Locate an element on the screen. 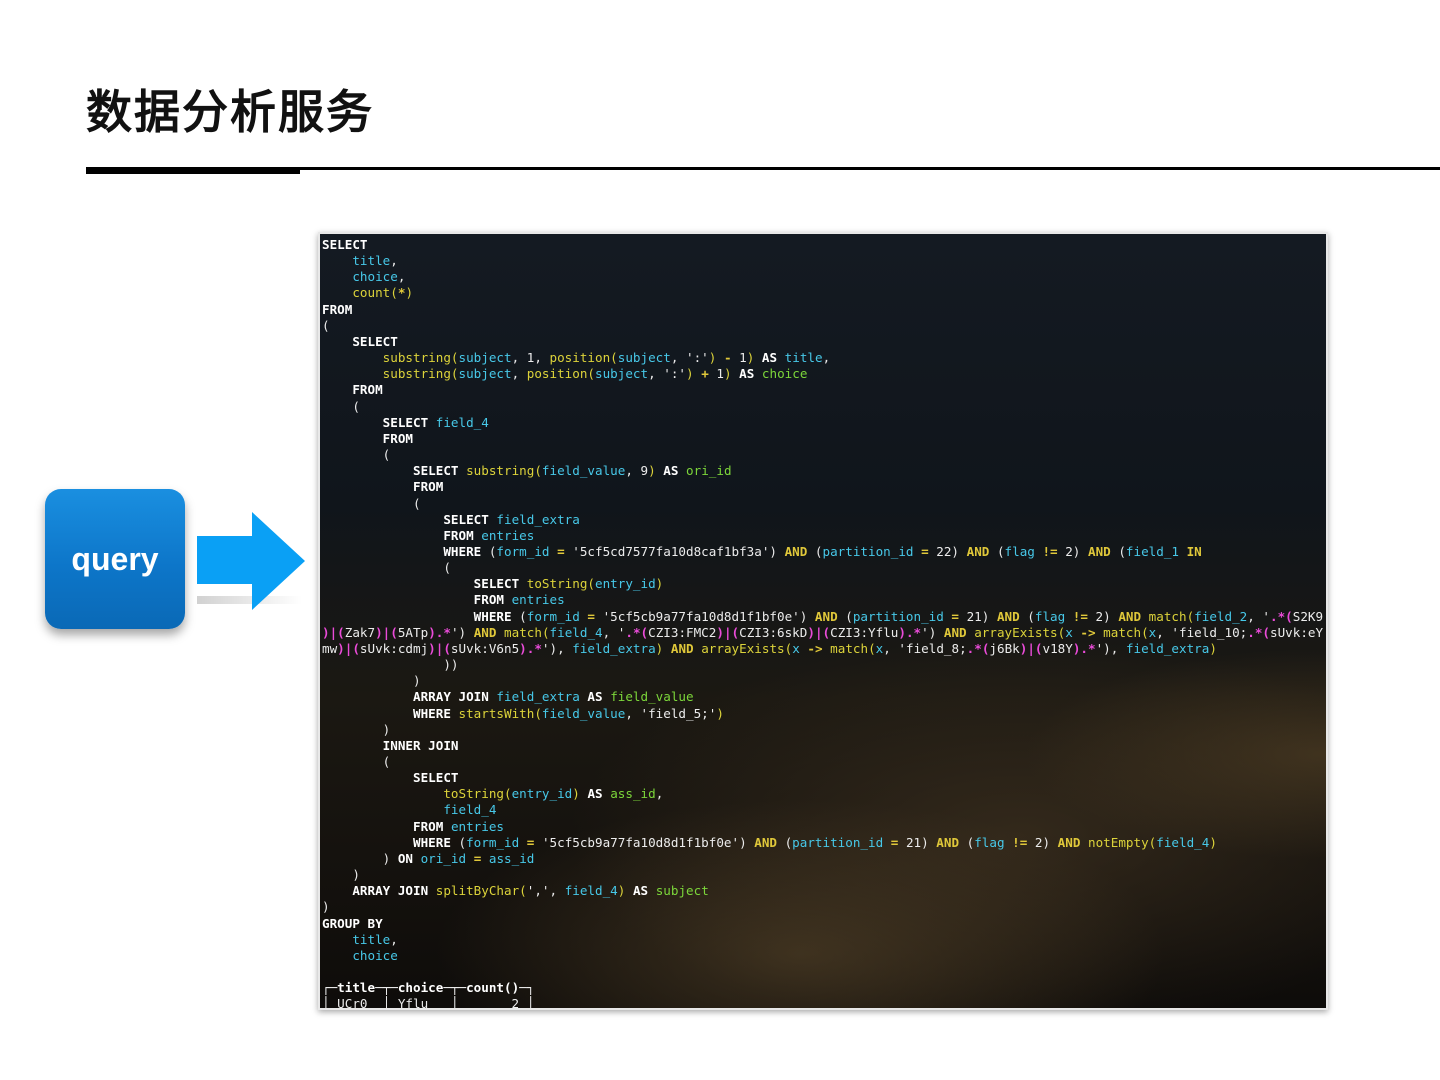 The image size is (1440, 1080). sql-operator: - is located at coordinates (727, 358).